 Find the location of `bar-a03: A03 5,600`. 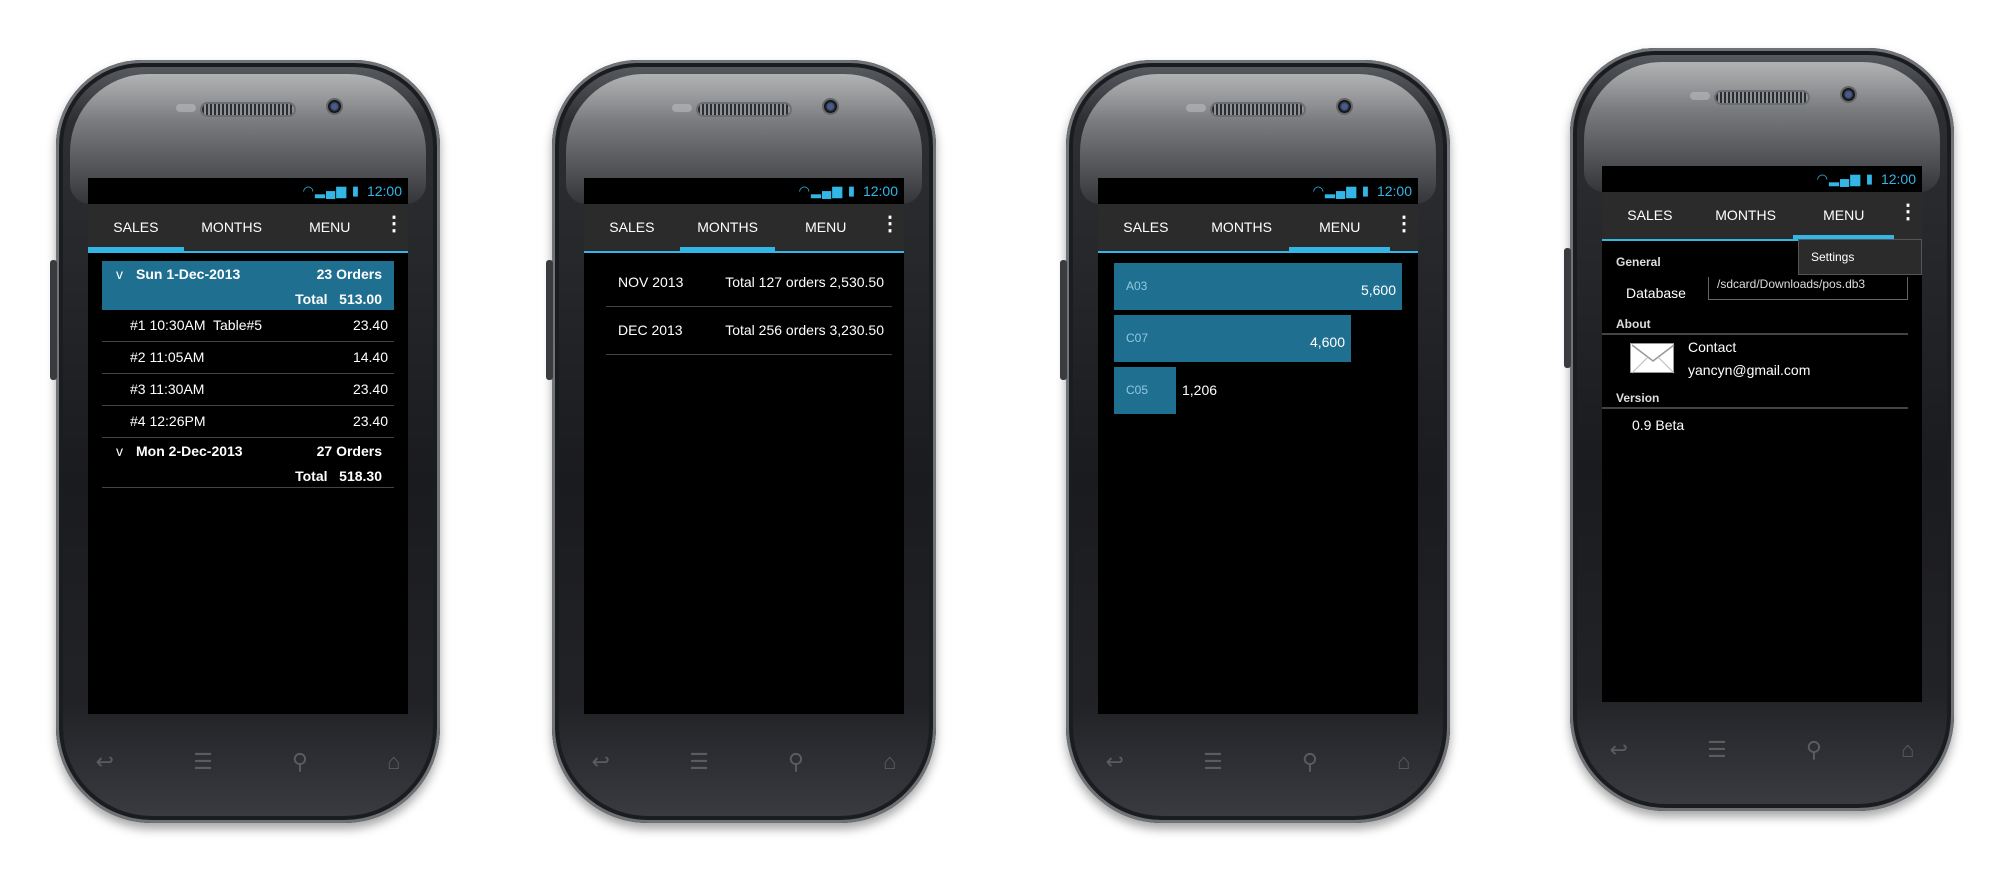

bar-a03: A03 5,600 is located at coordinates (1258, 286).